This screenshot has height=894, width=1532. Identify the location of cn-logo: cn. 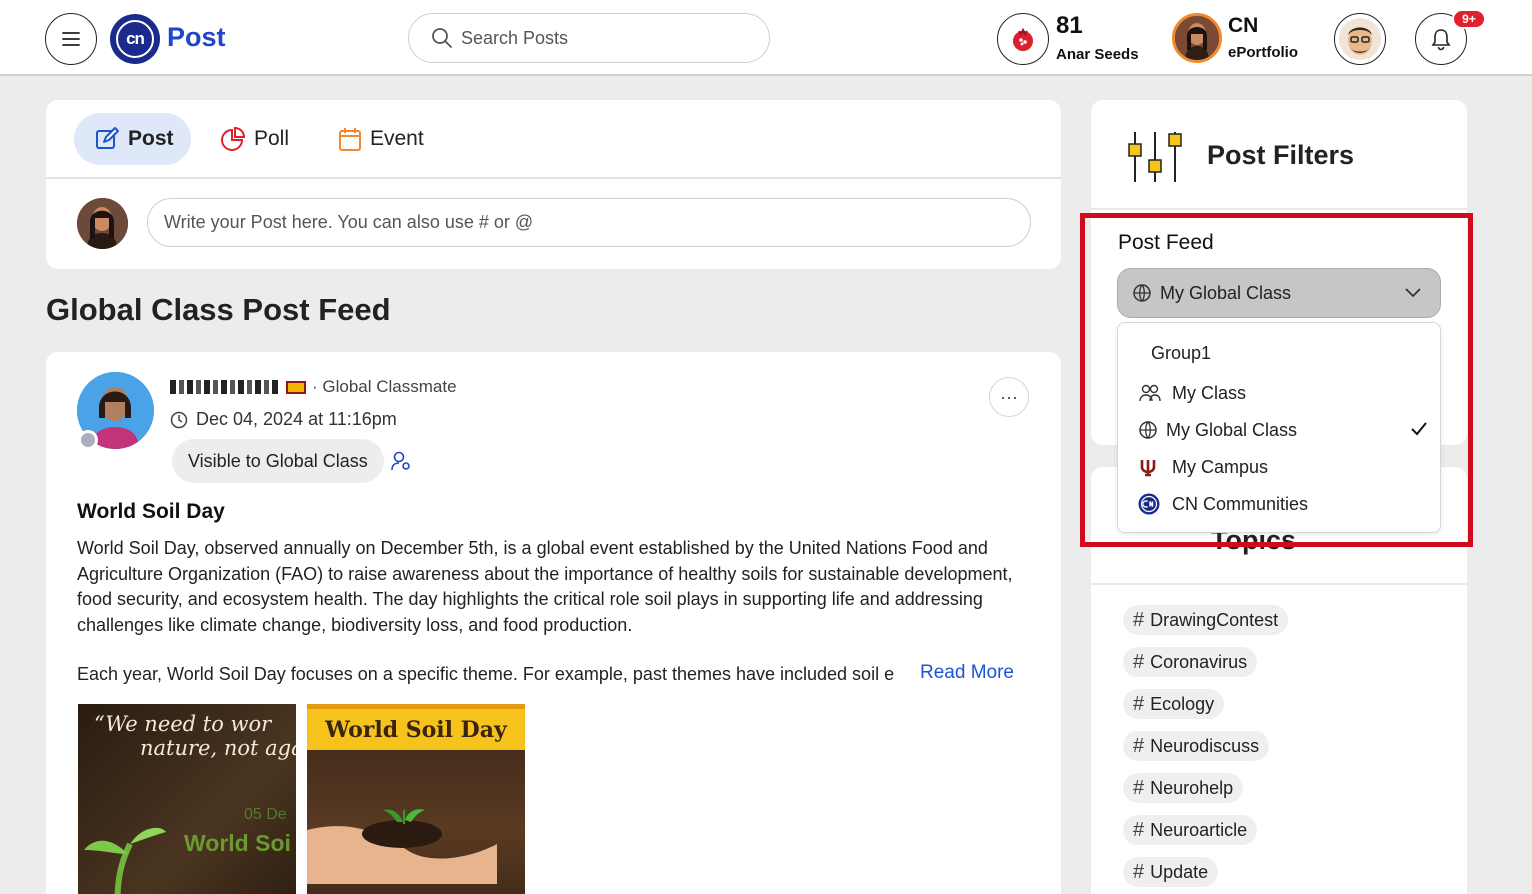
(135, 39).